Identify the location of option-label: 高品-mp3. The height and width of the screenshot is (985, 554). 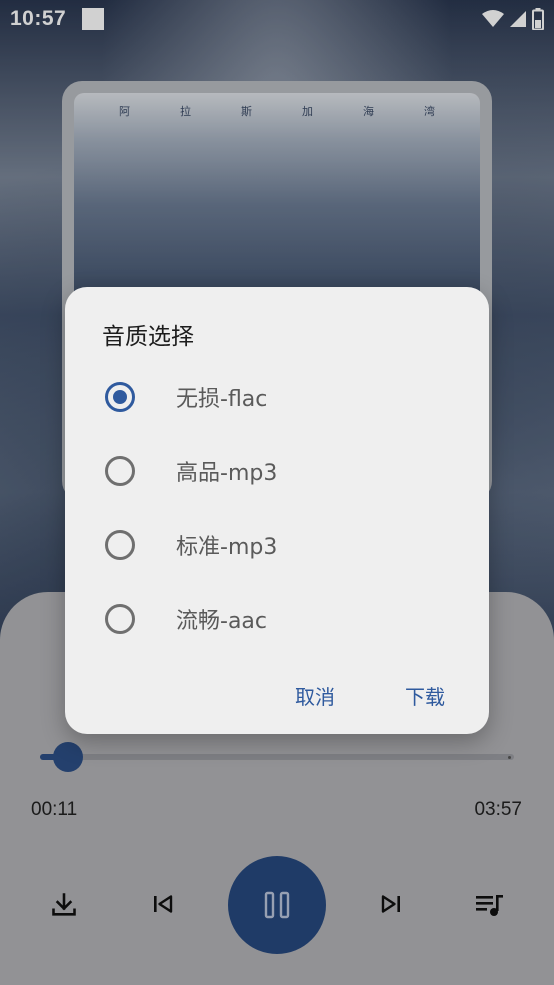
(227, 473).